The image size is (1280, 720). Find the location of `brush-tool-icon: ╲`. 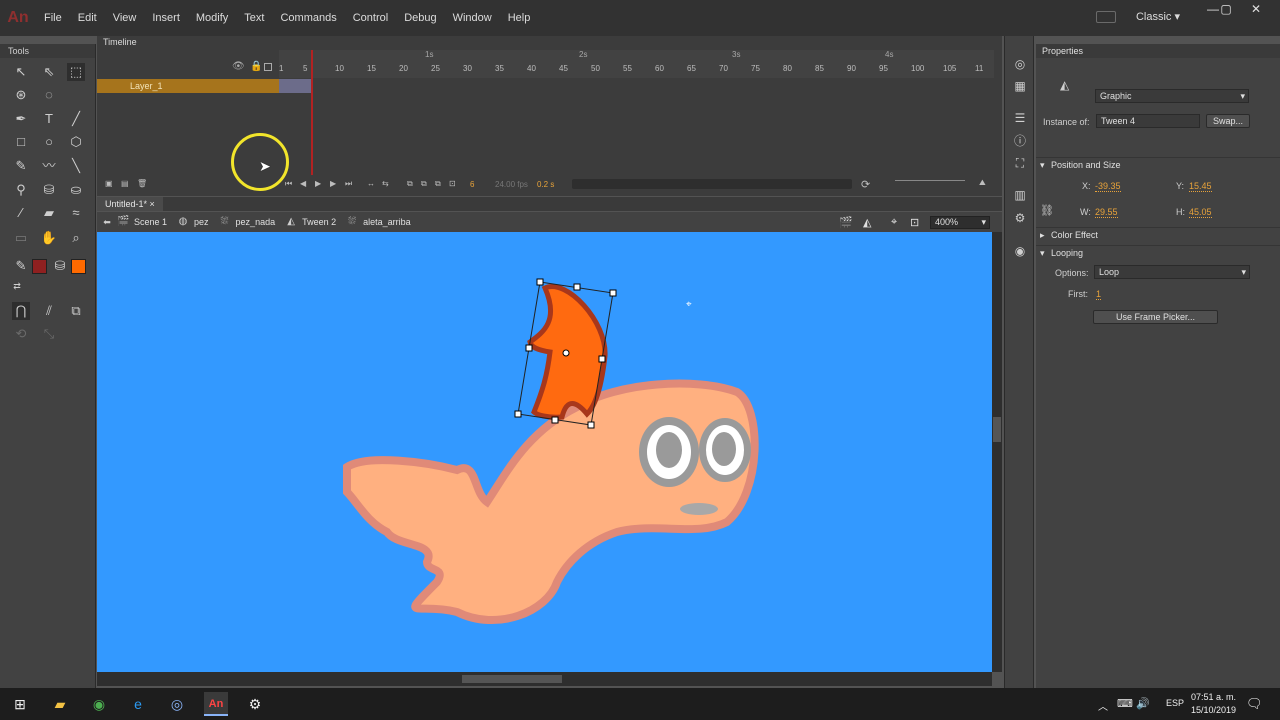

brush-tool-icon: ╲ is located at coordinates (76, 166).